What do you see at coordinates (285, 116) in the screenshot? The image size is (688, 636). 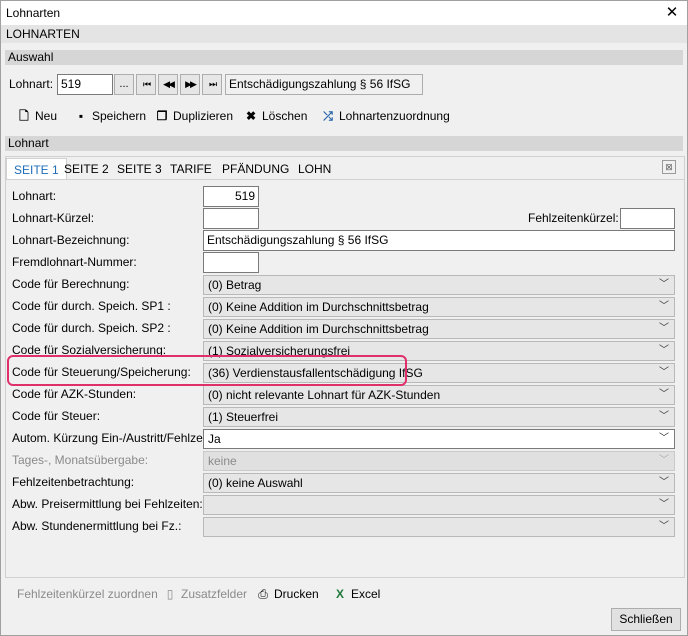 I see `loeschen-label: Löschen` at bounding box center [285, 116].